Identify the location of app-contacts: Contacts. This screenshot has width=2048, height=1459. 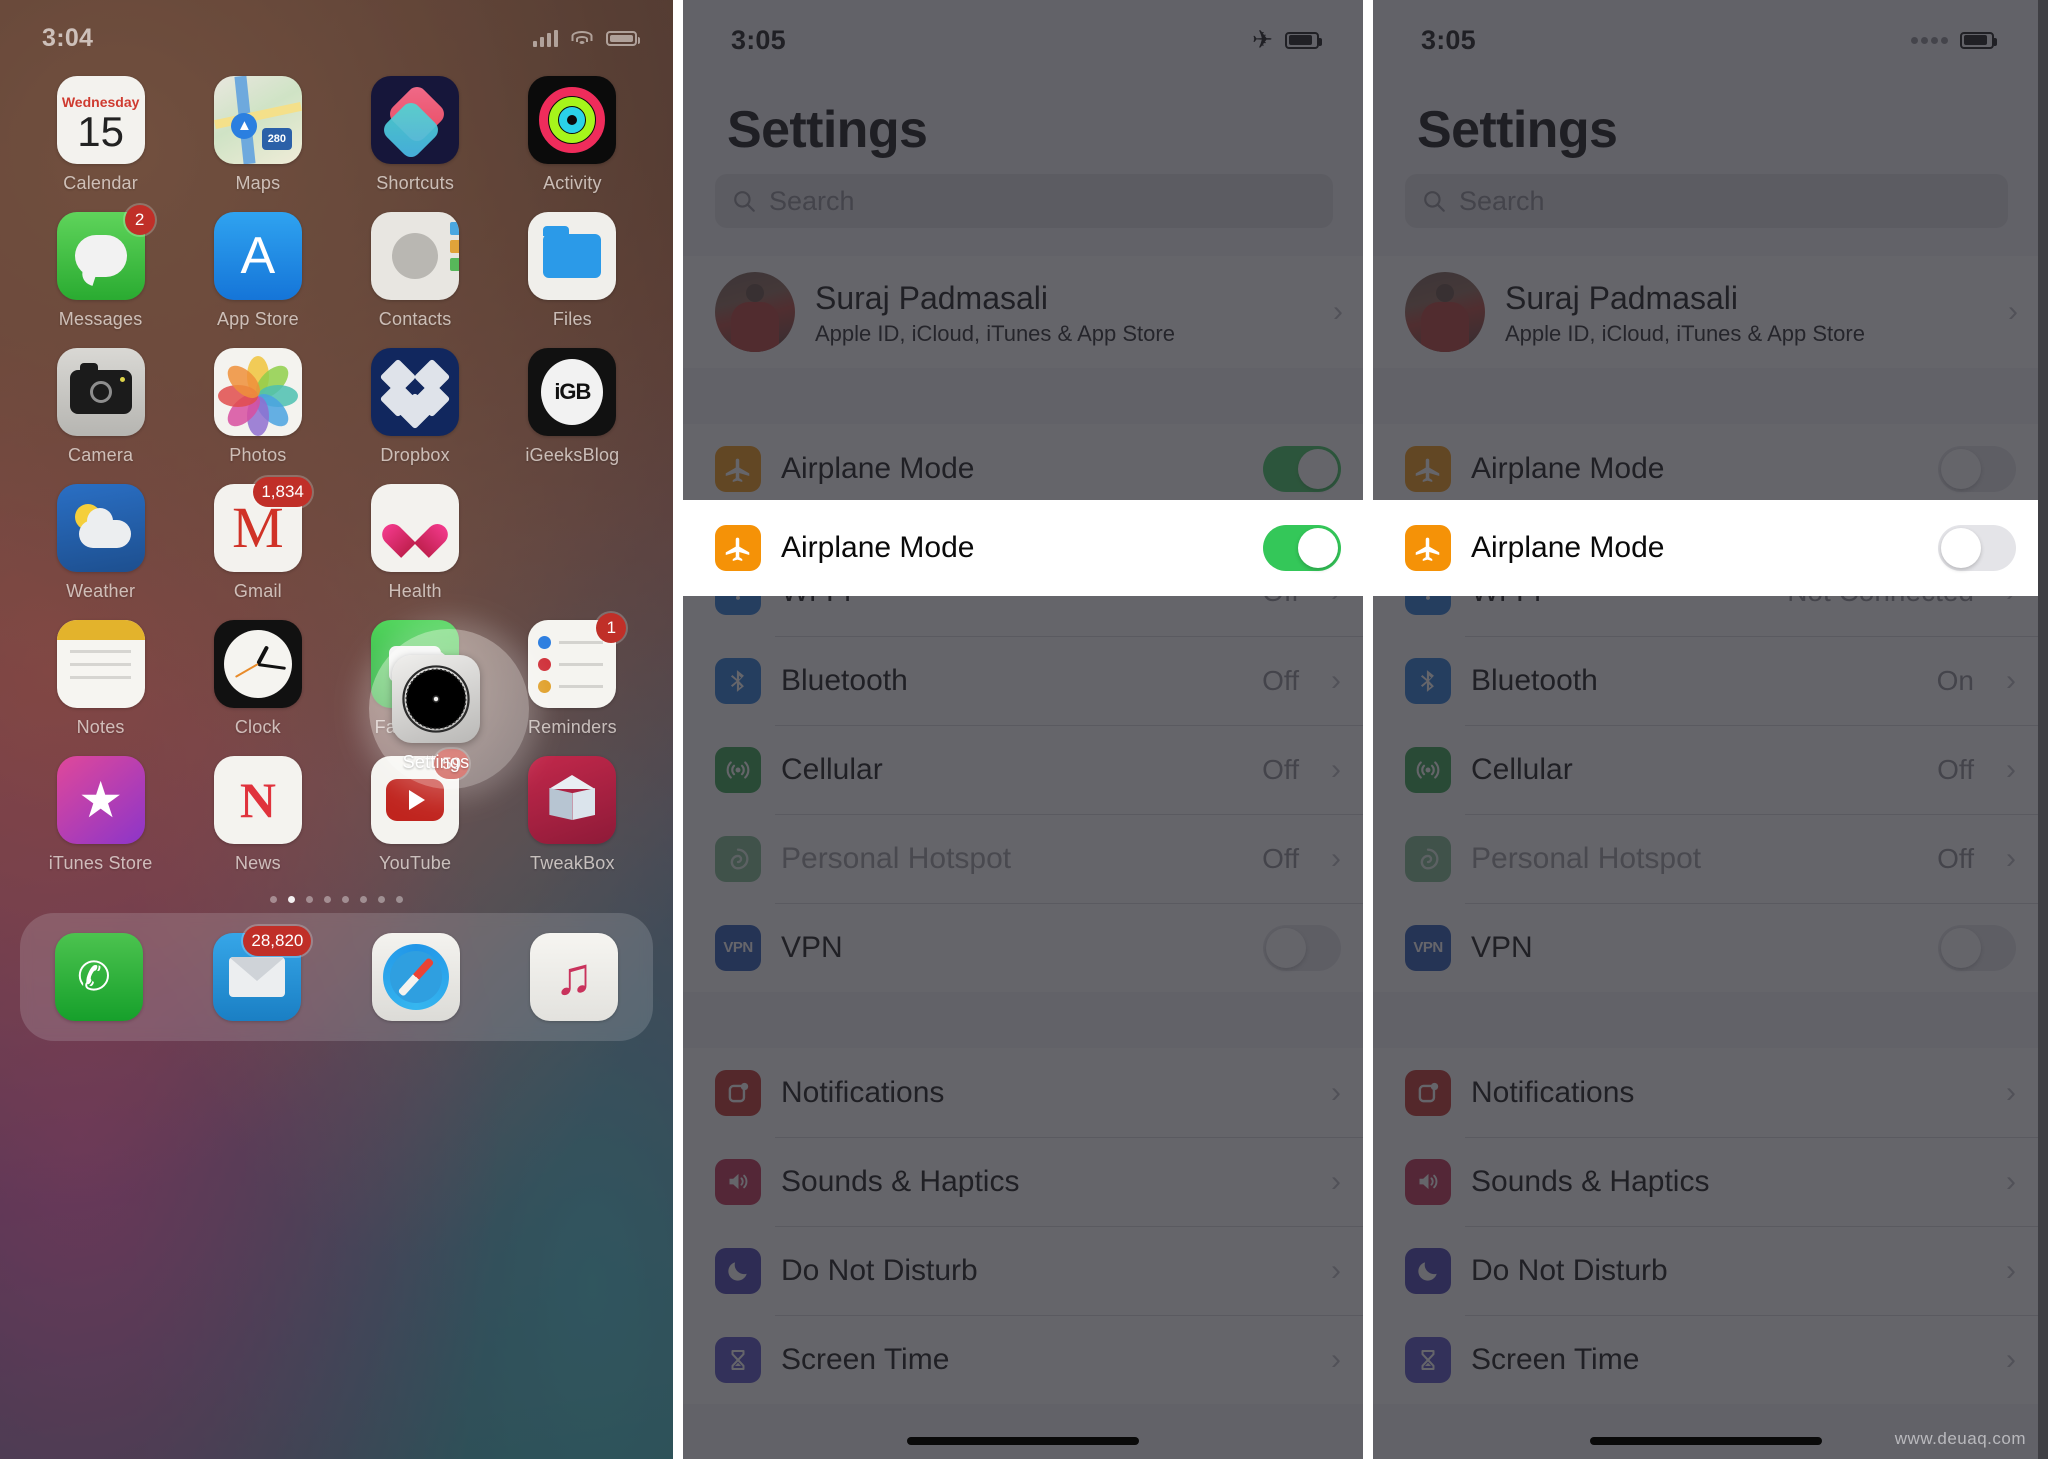
(415, 271).